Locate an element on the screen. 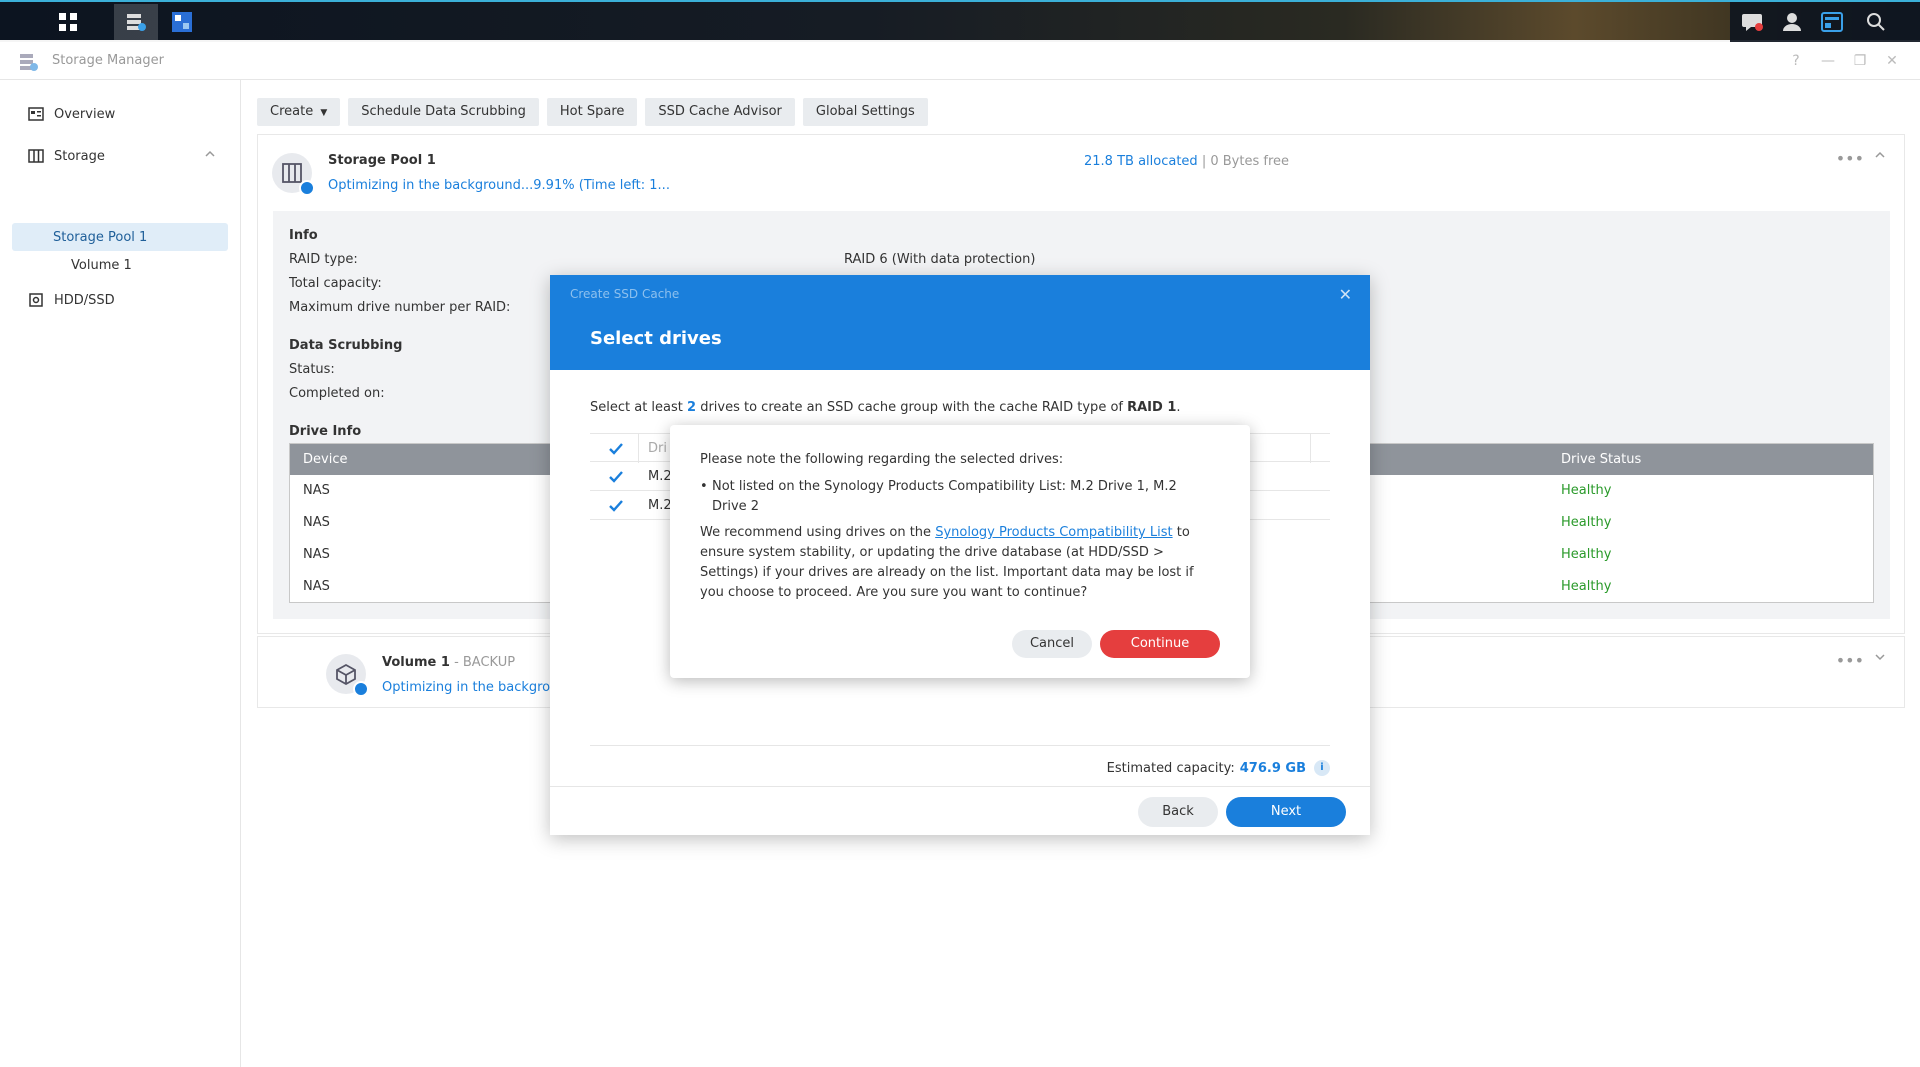 This screenshot has width=1920, height=1067. taskbar-tray is located at coordinates (1825, 22).